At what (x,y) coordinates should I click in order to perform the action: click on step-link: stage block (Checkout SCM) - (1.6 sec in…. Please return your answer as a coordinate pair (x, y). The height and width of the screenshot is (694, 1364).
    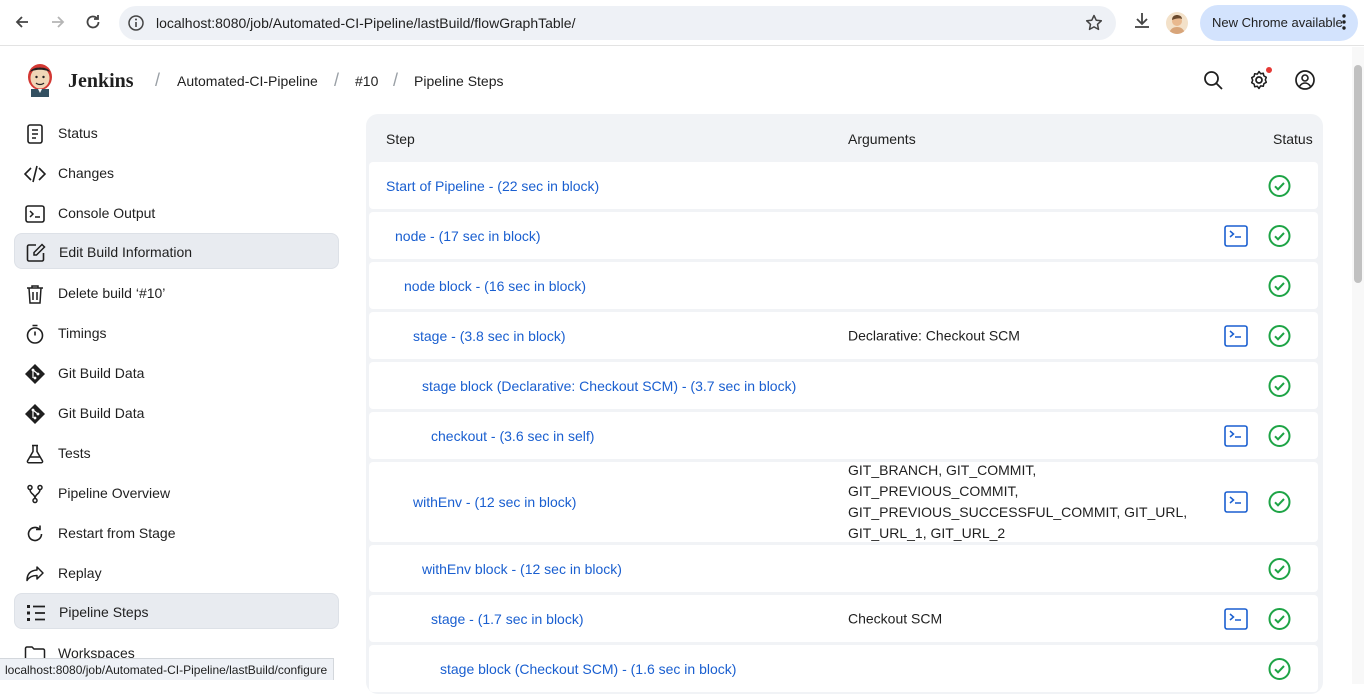
    Looking at the image, I should click on (588, 669).